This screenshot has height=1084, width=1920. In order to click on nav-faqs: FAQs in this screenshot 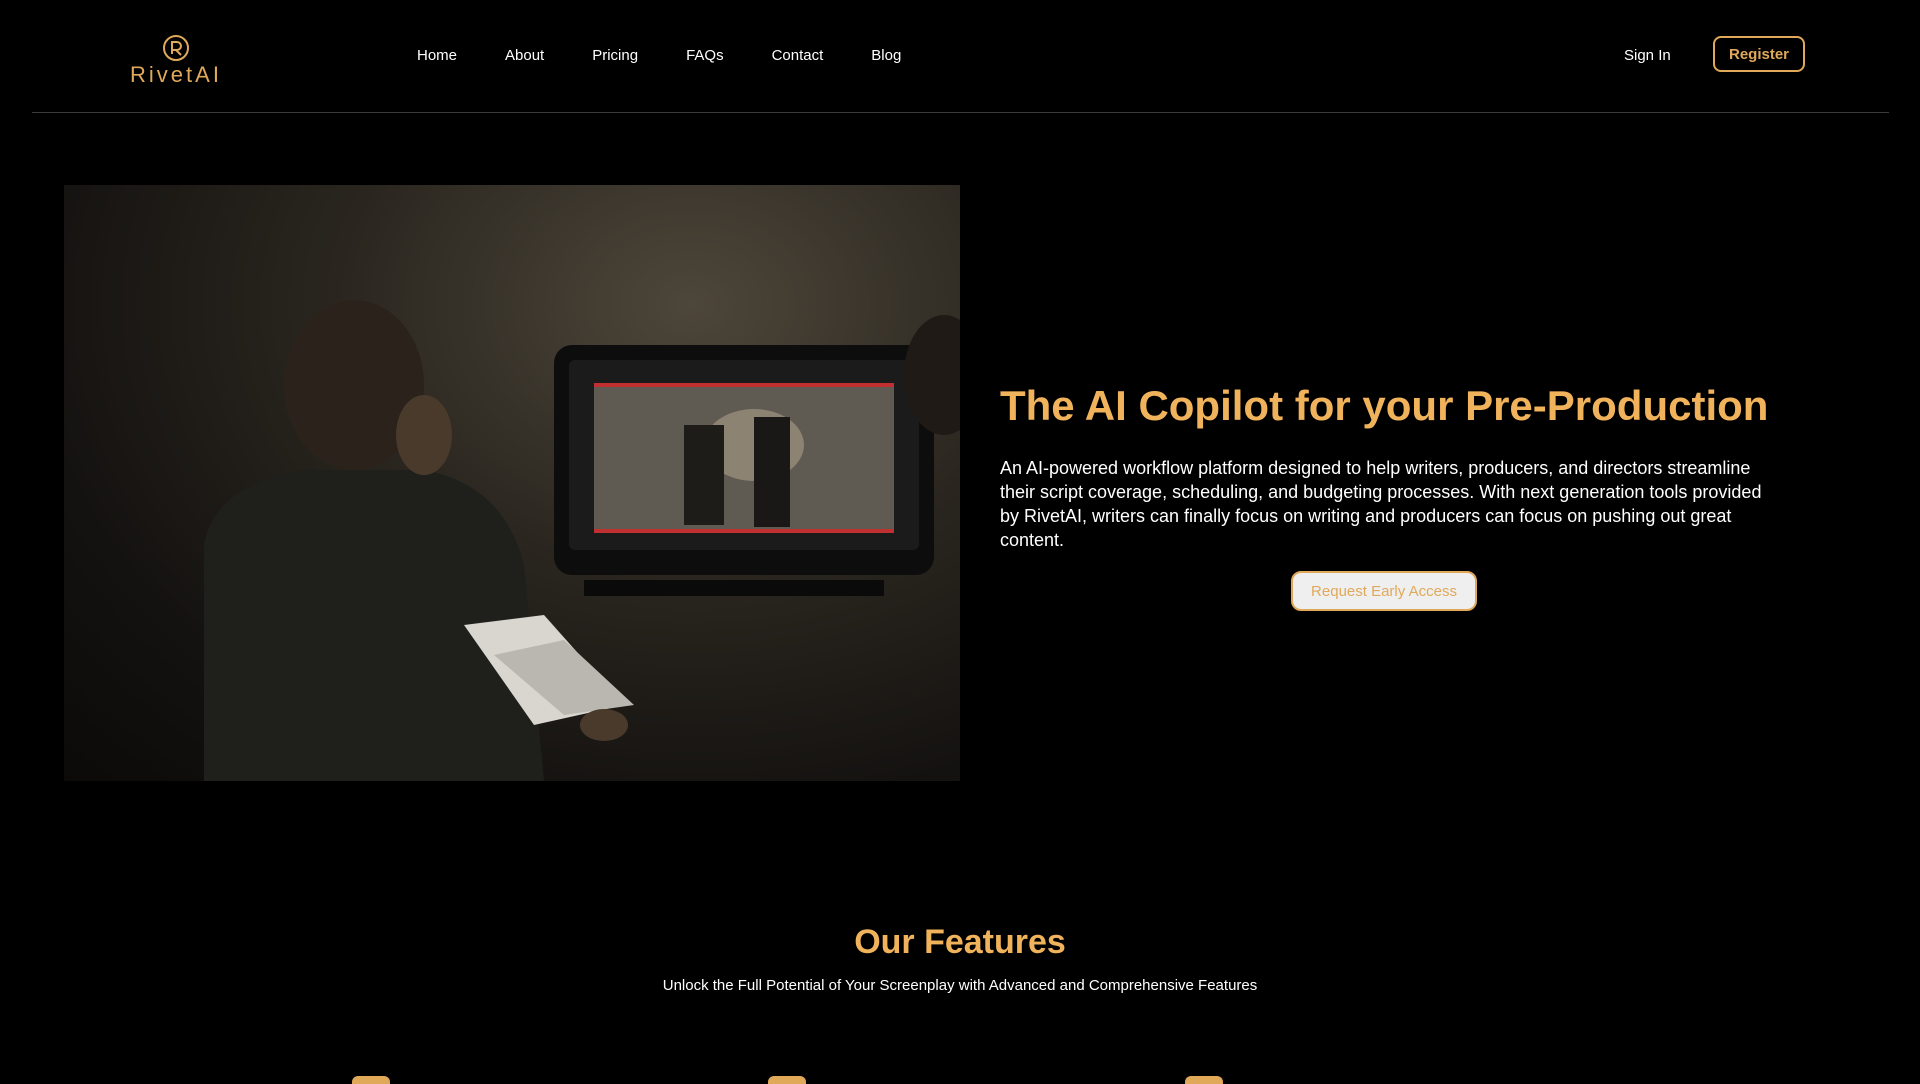, I will do `click(705, 56)`.